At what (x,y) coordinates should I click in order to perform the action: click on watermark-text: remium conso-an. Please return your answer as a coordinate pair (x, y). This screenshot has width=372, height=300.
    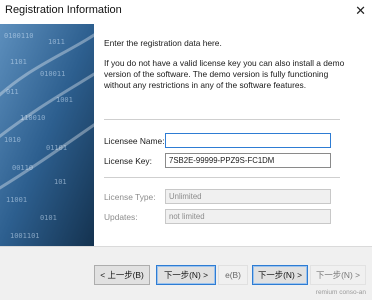
    Looking at the image, I should click on (340, 292).